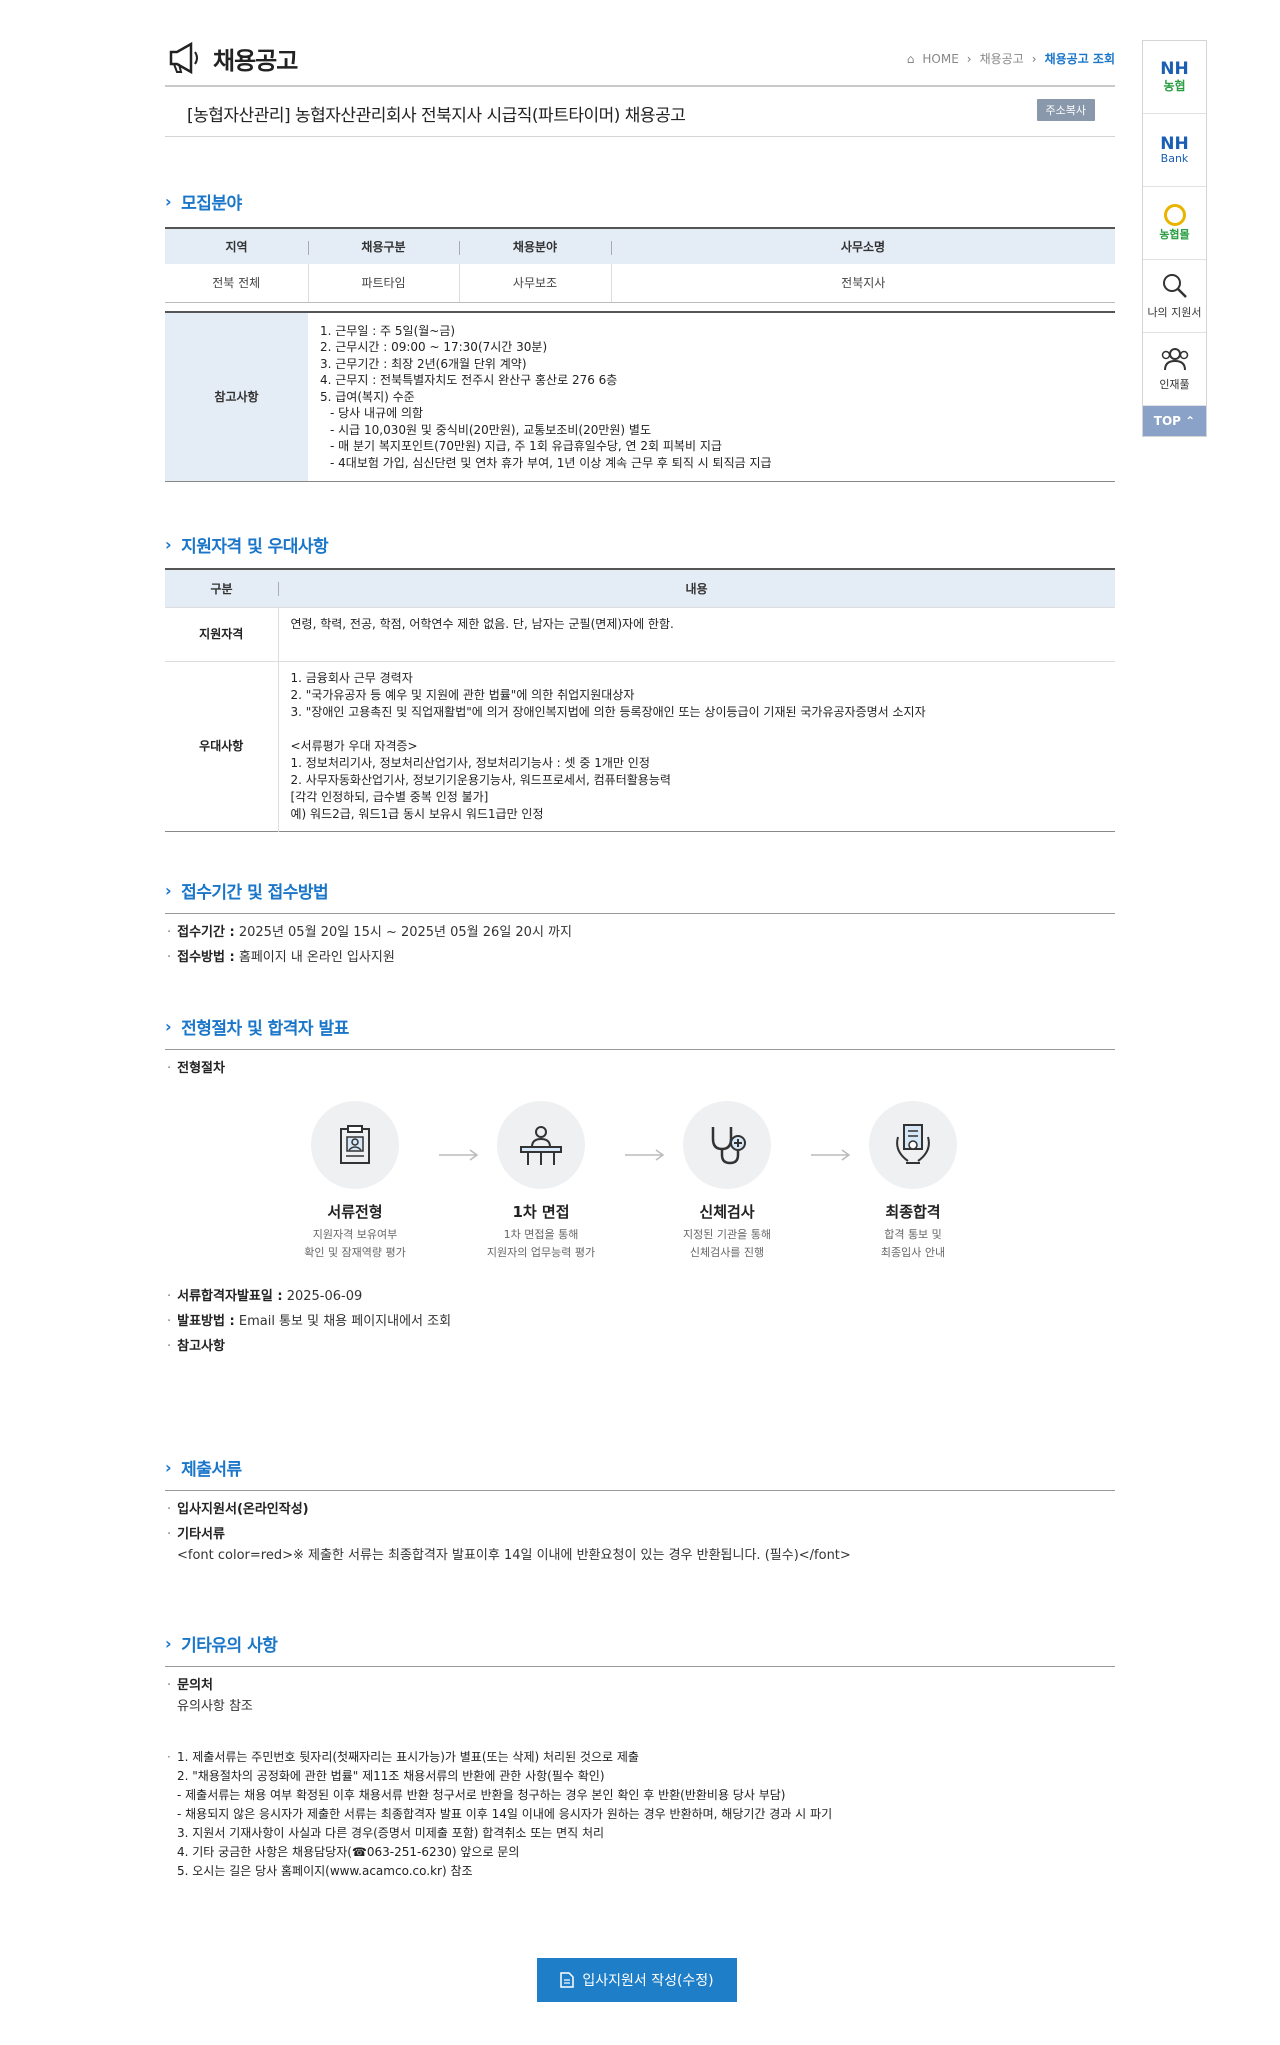 This screenshot has width=1280, height=2045. What do you see at coordinates (222, 633) in the screenshot?
I see `row-label: 지원자격` at bounding box center [222, 633].